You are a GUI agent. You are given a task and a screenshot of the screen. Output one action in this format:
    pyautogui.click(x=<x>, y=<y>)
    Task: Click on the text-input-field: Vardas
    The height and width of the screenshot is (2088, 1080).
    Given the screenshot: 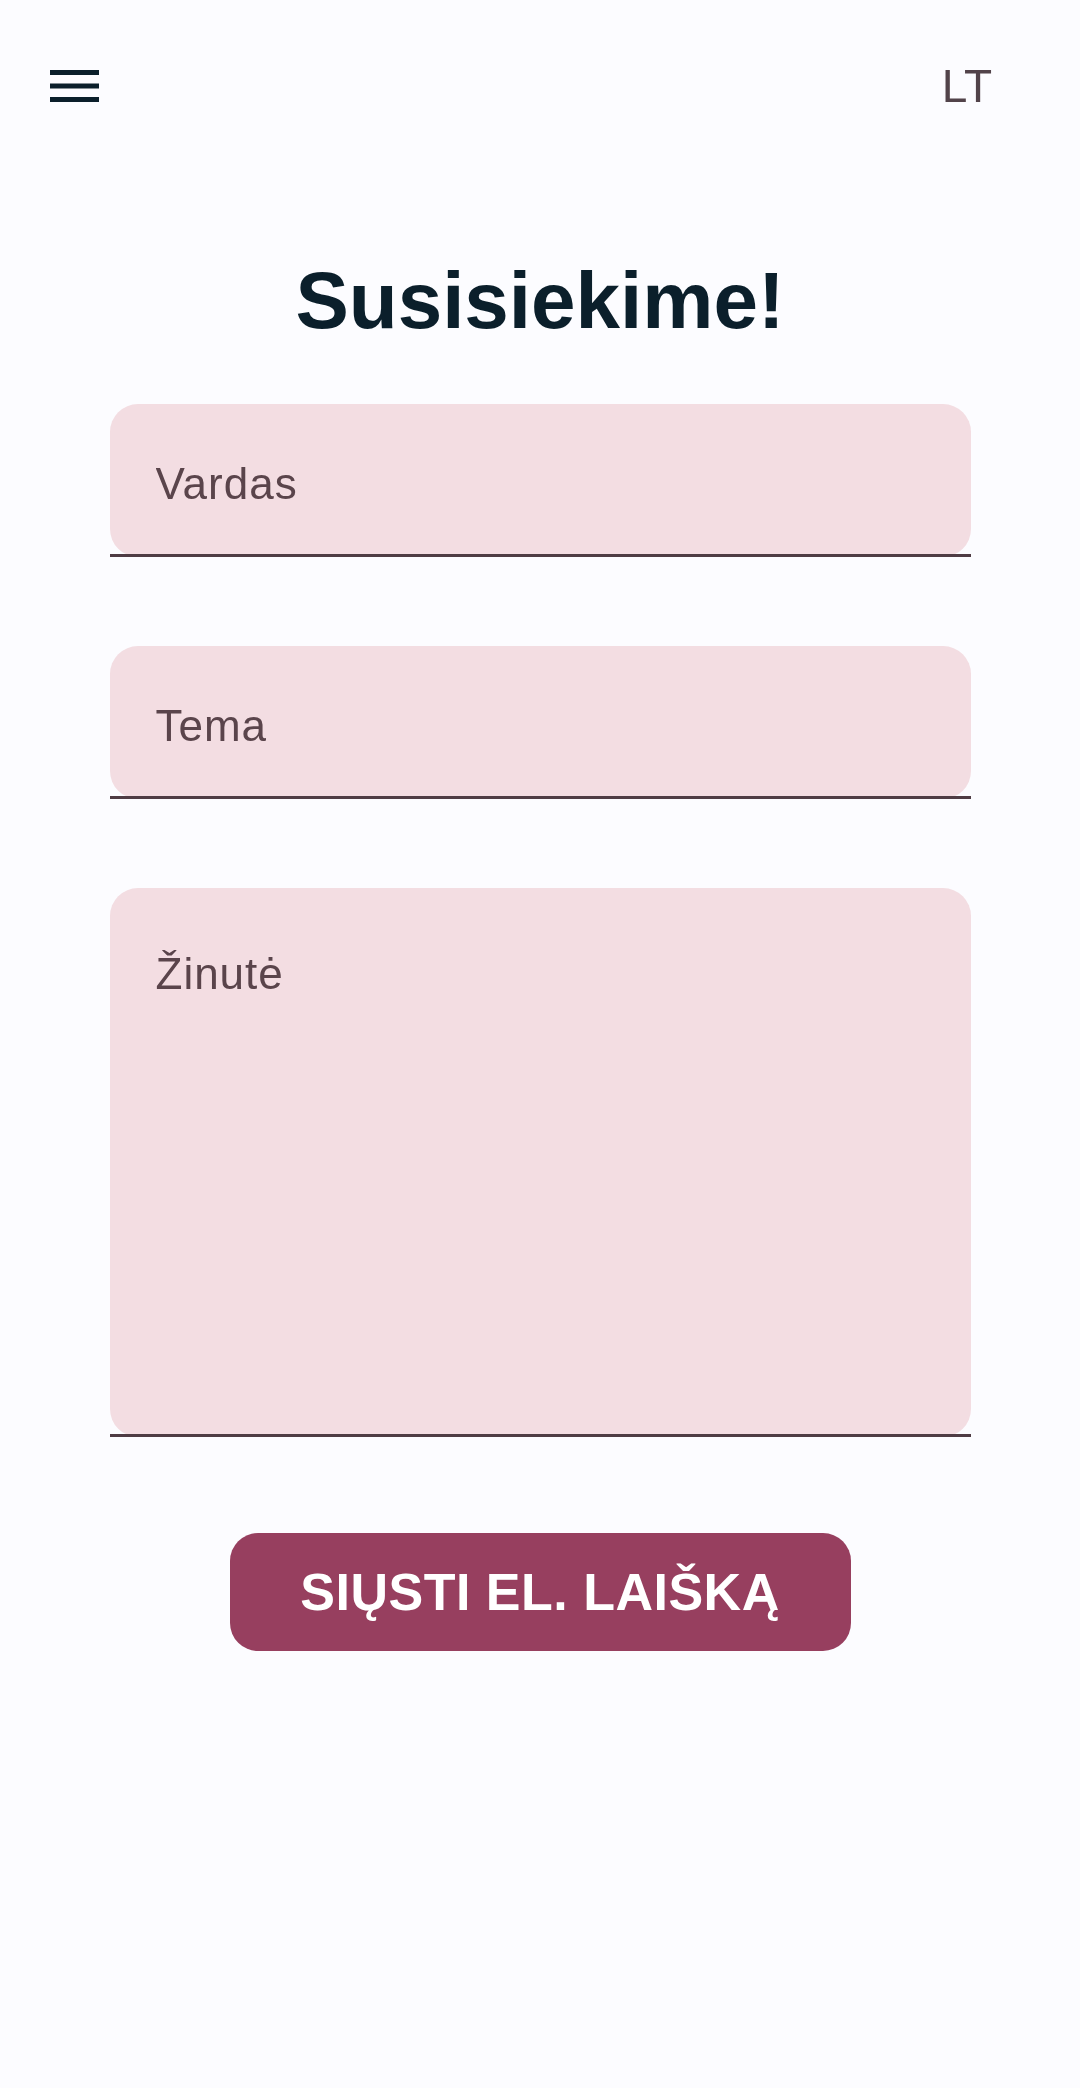 What is the action you would take?
    pyautogui.click(x=540, y=480)
    